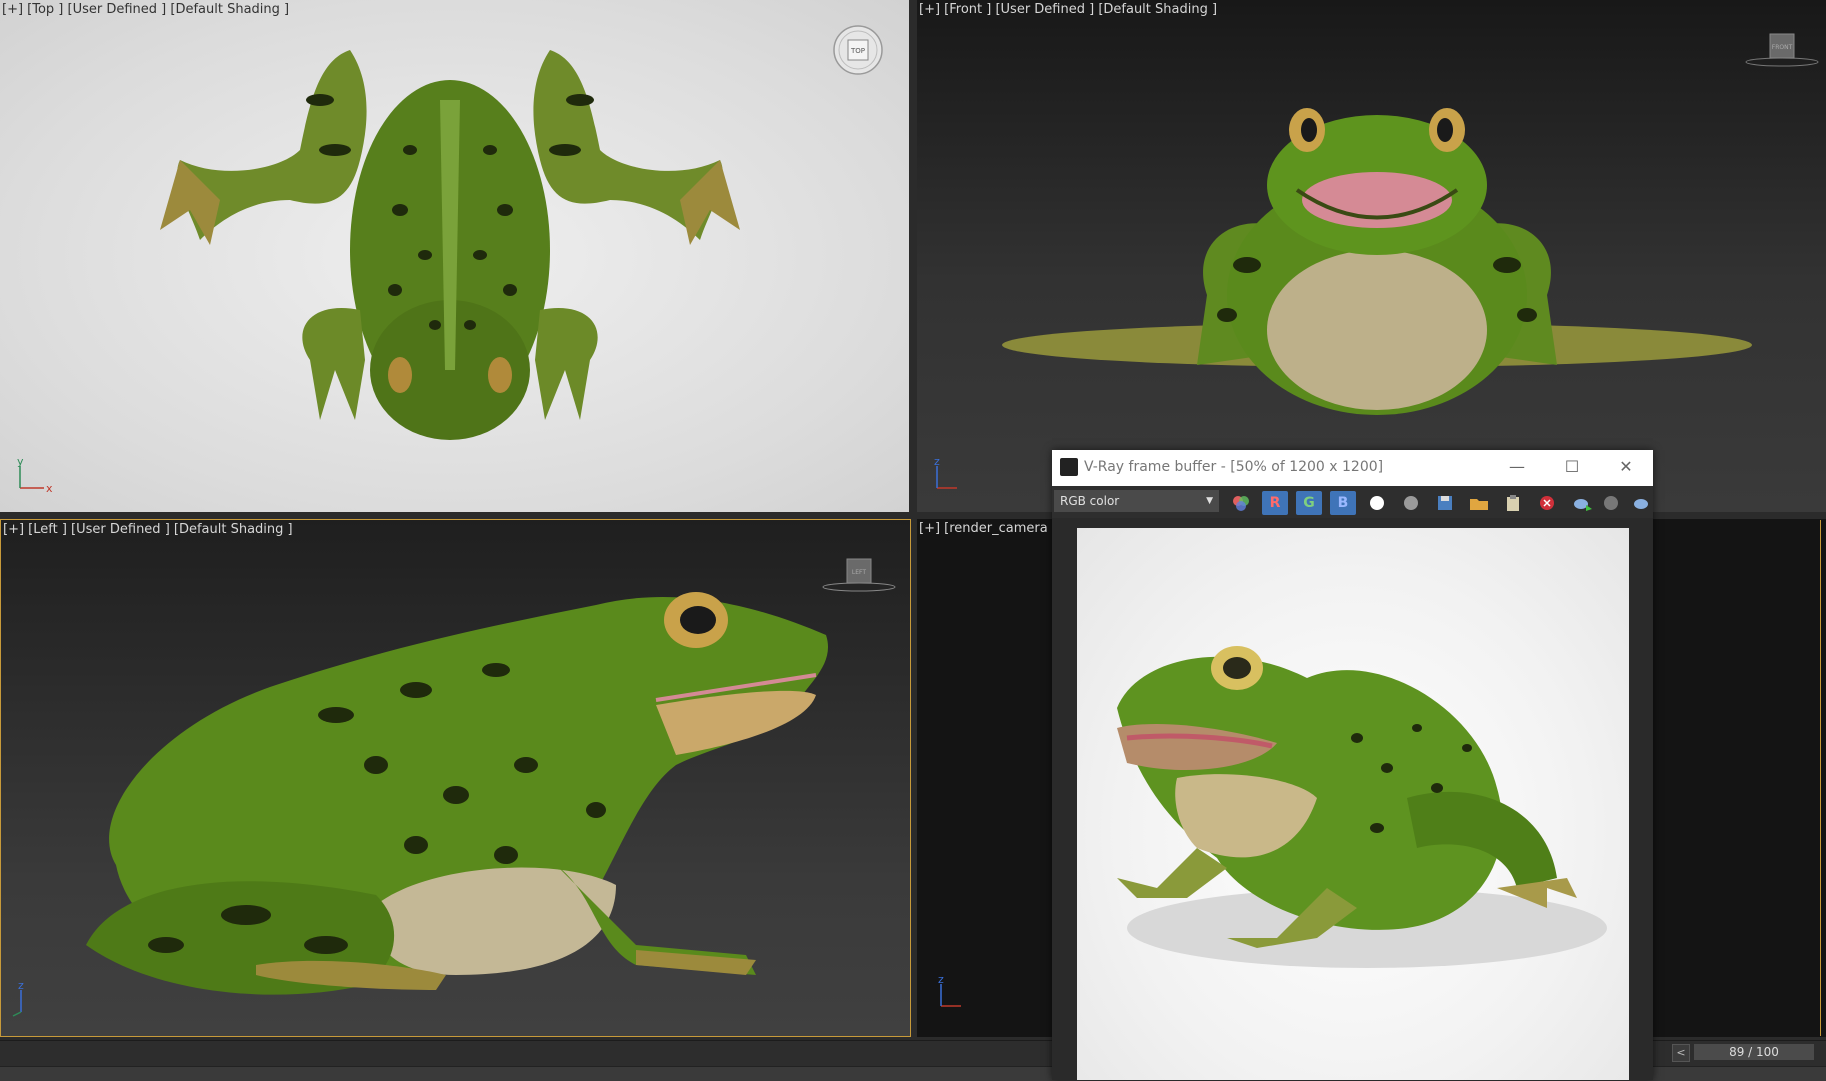 The height and width of the screenshot is (1081, 1826). Describe the element at coordinates (35, 475) in the screenshot. I see `axis-gizmo-icon: x y` at that location.